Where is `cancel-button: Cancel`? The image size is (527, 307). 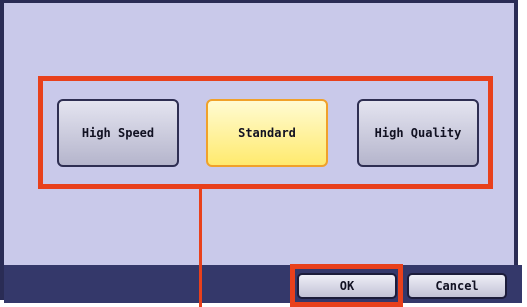 cancel-button: Cancel is located at coordinates (457, 286).